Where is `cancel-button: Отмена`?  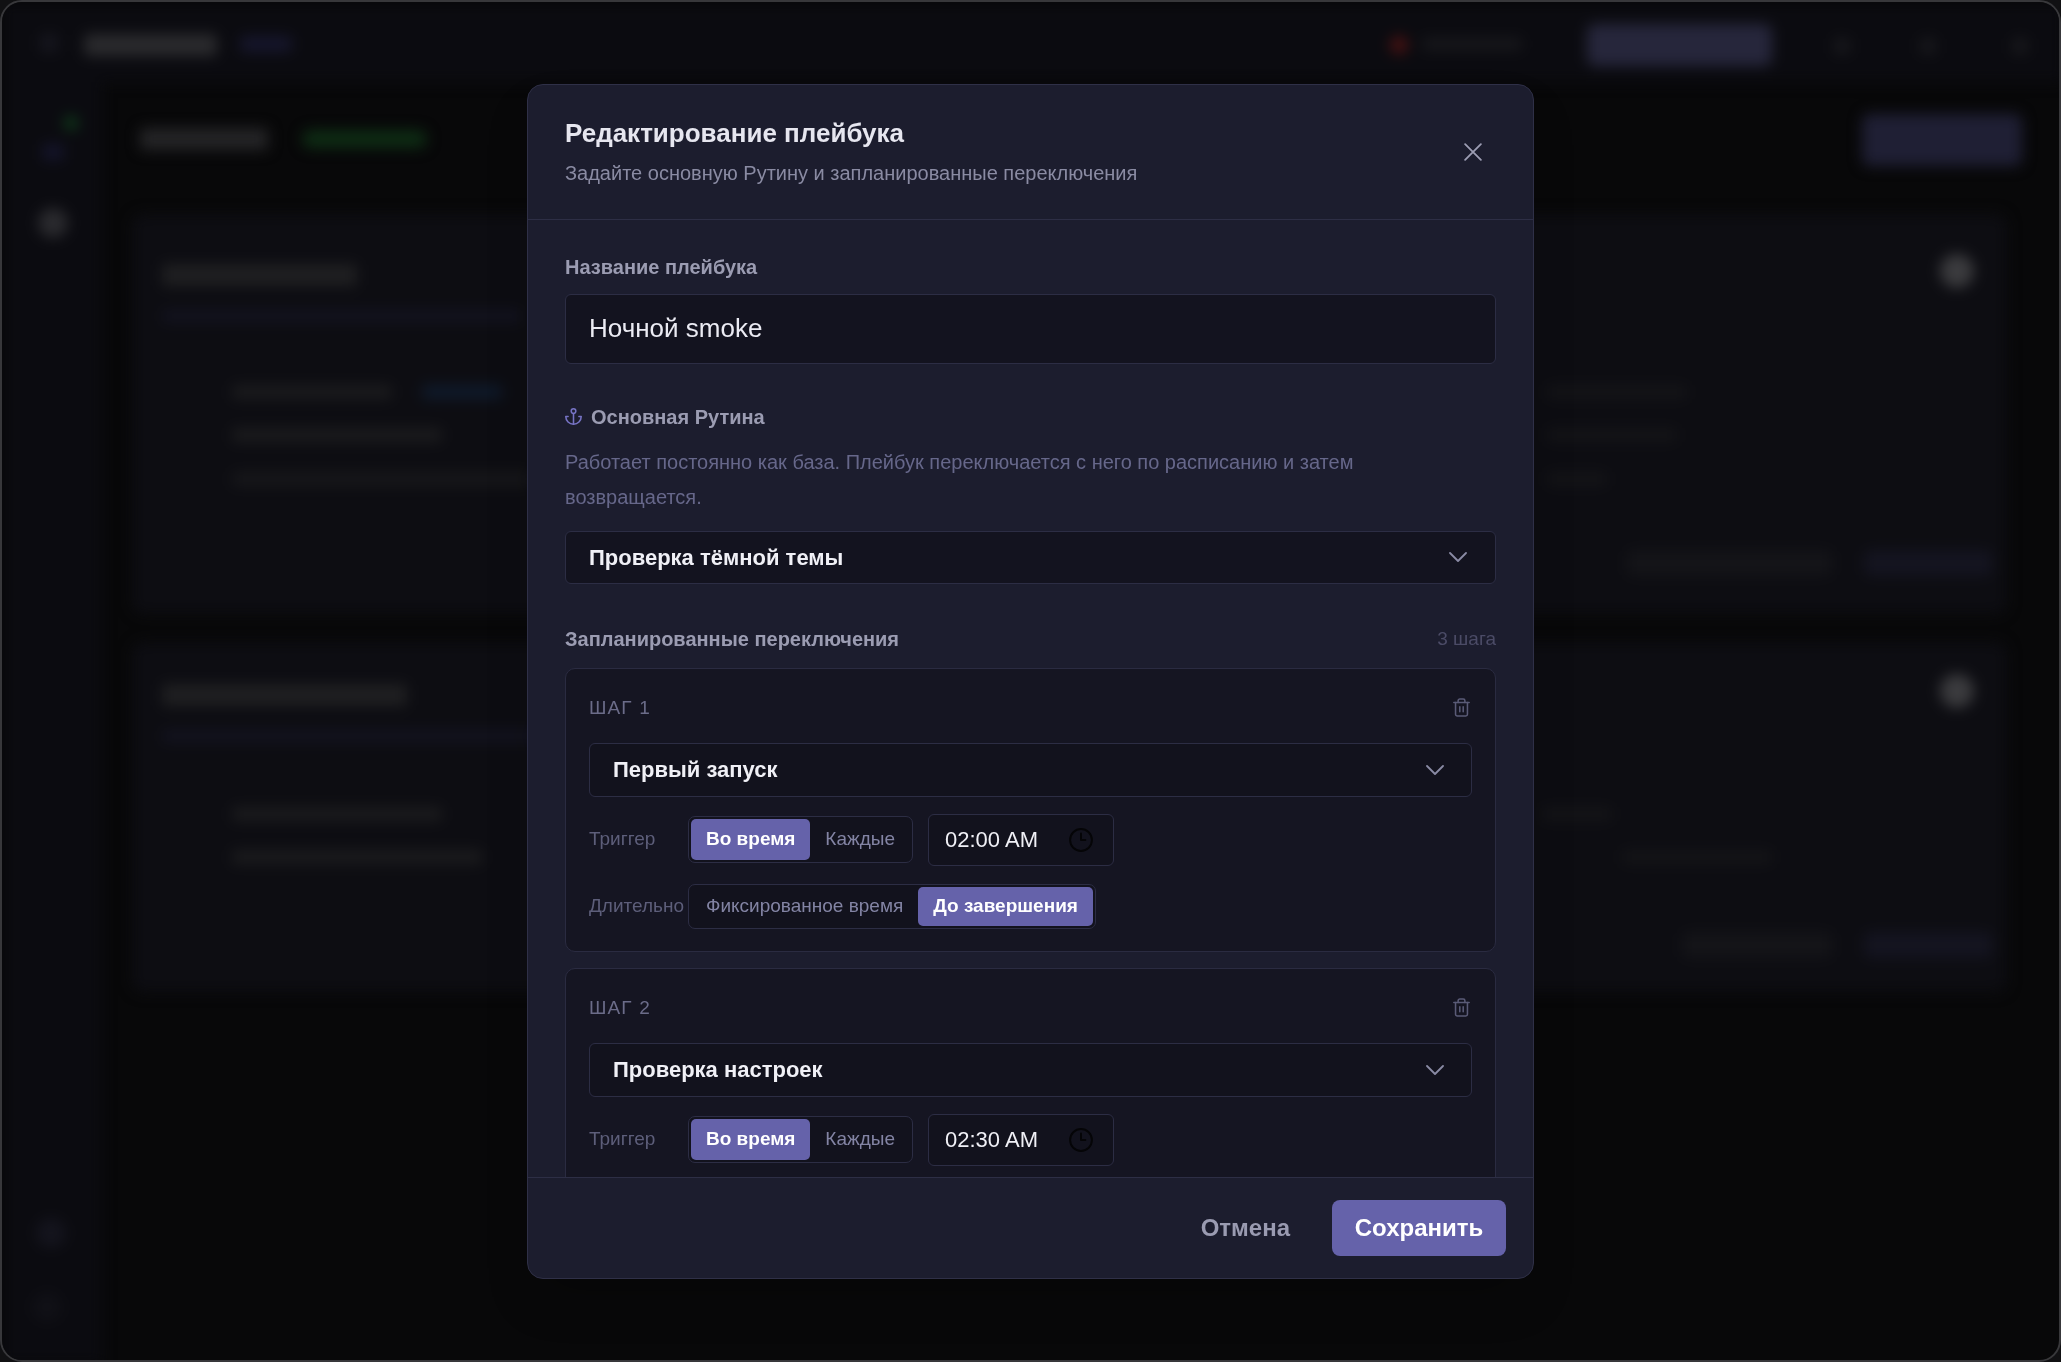
cancel-button: Отмена is located at coordinates (1245, 1227).